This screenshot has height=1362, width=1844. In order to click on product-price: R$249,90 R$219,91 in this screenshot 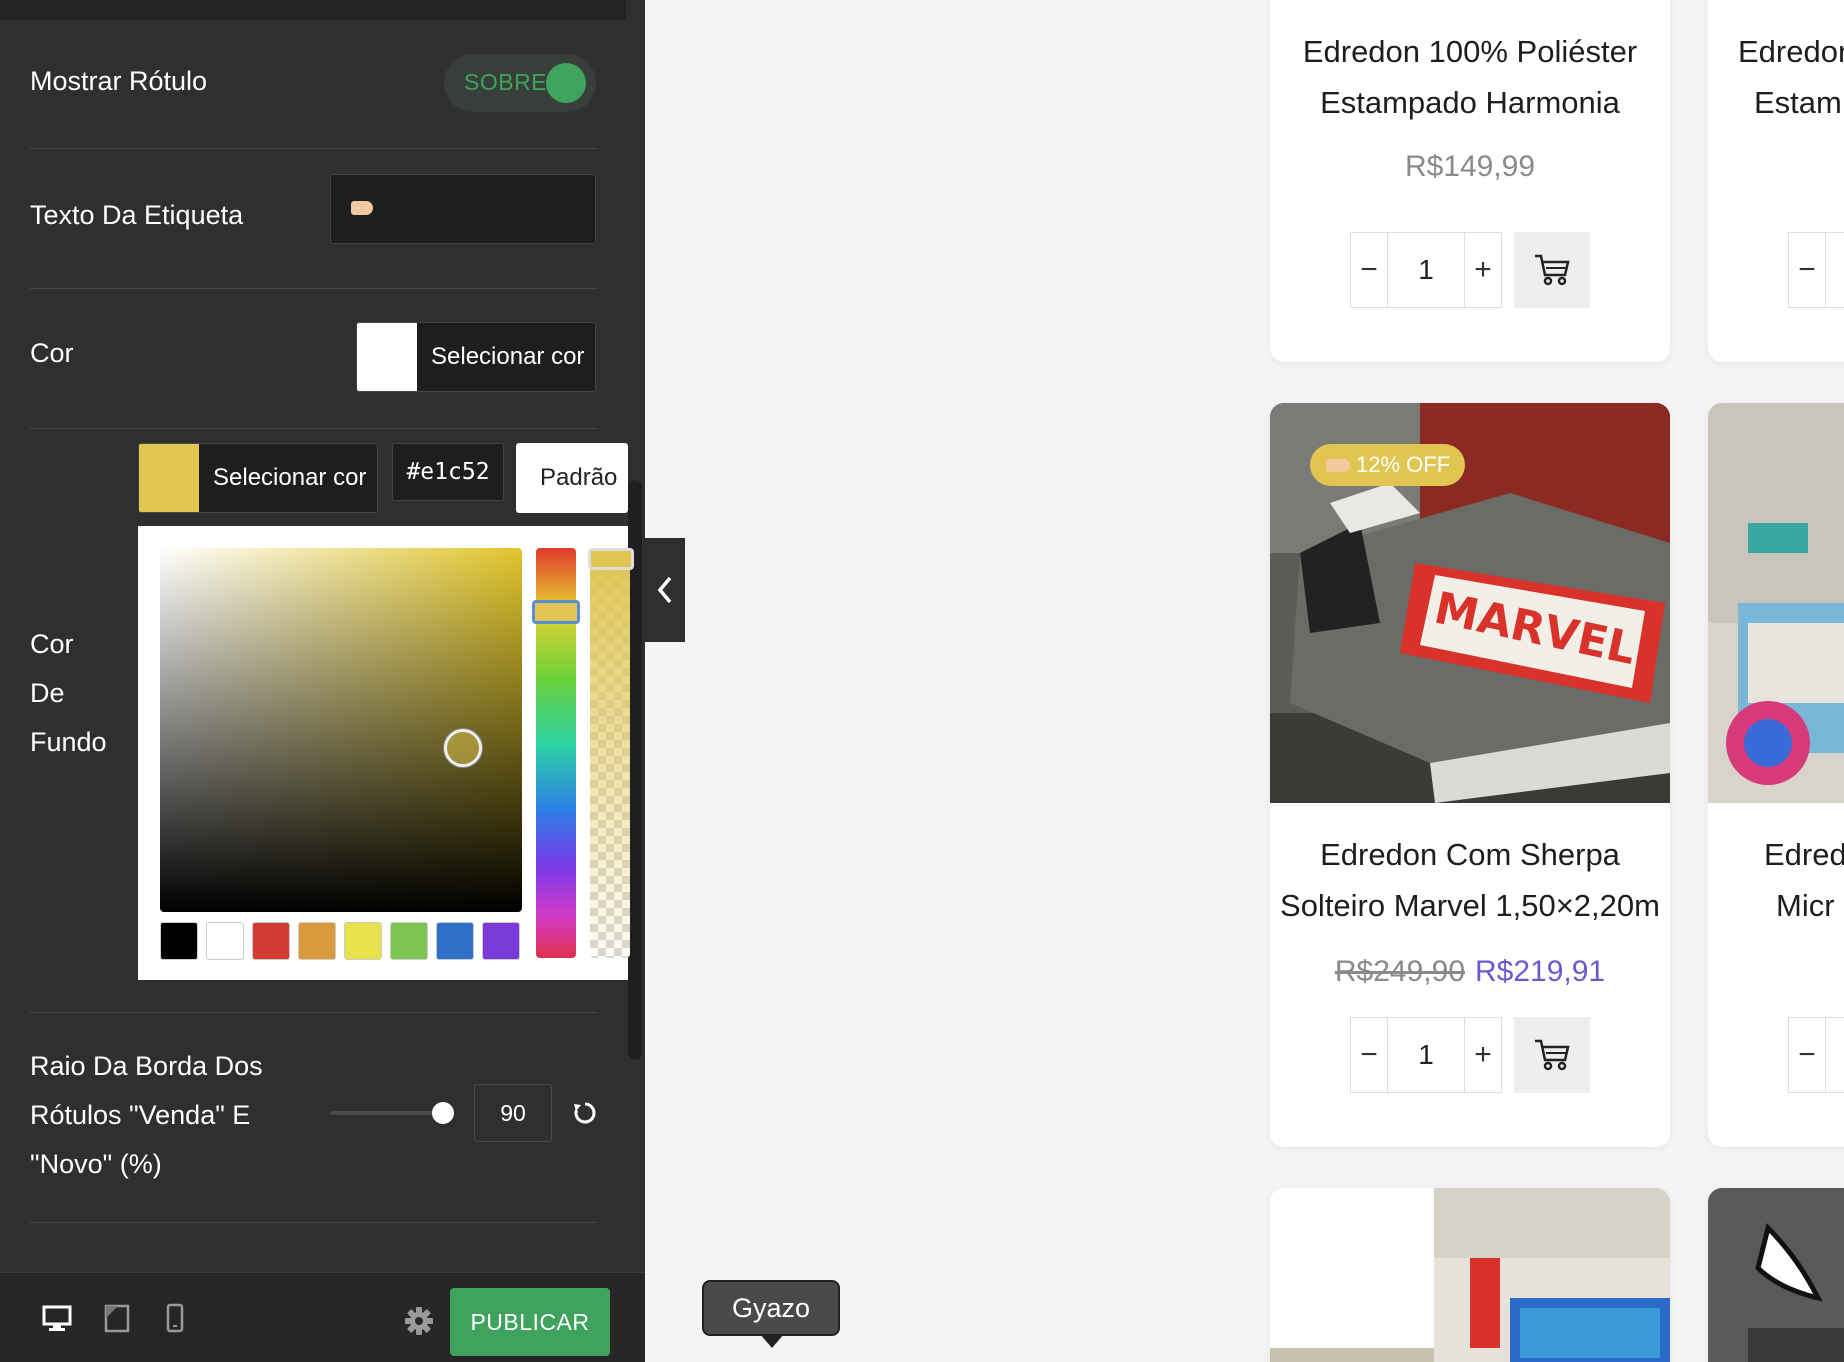, I will do `click(1470, 972)`.